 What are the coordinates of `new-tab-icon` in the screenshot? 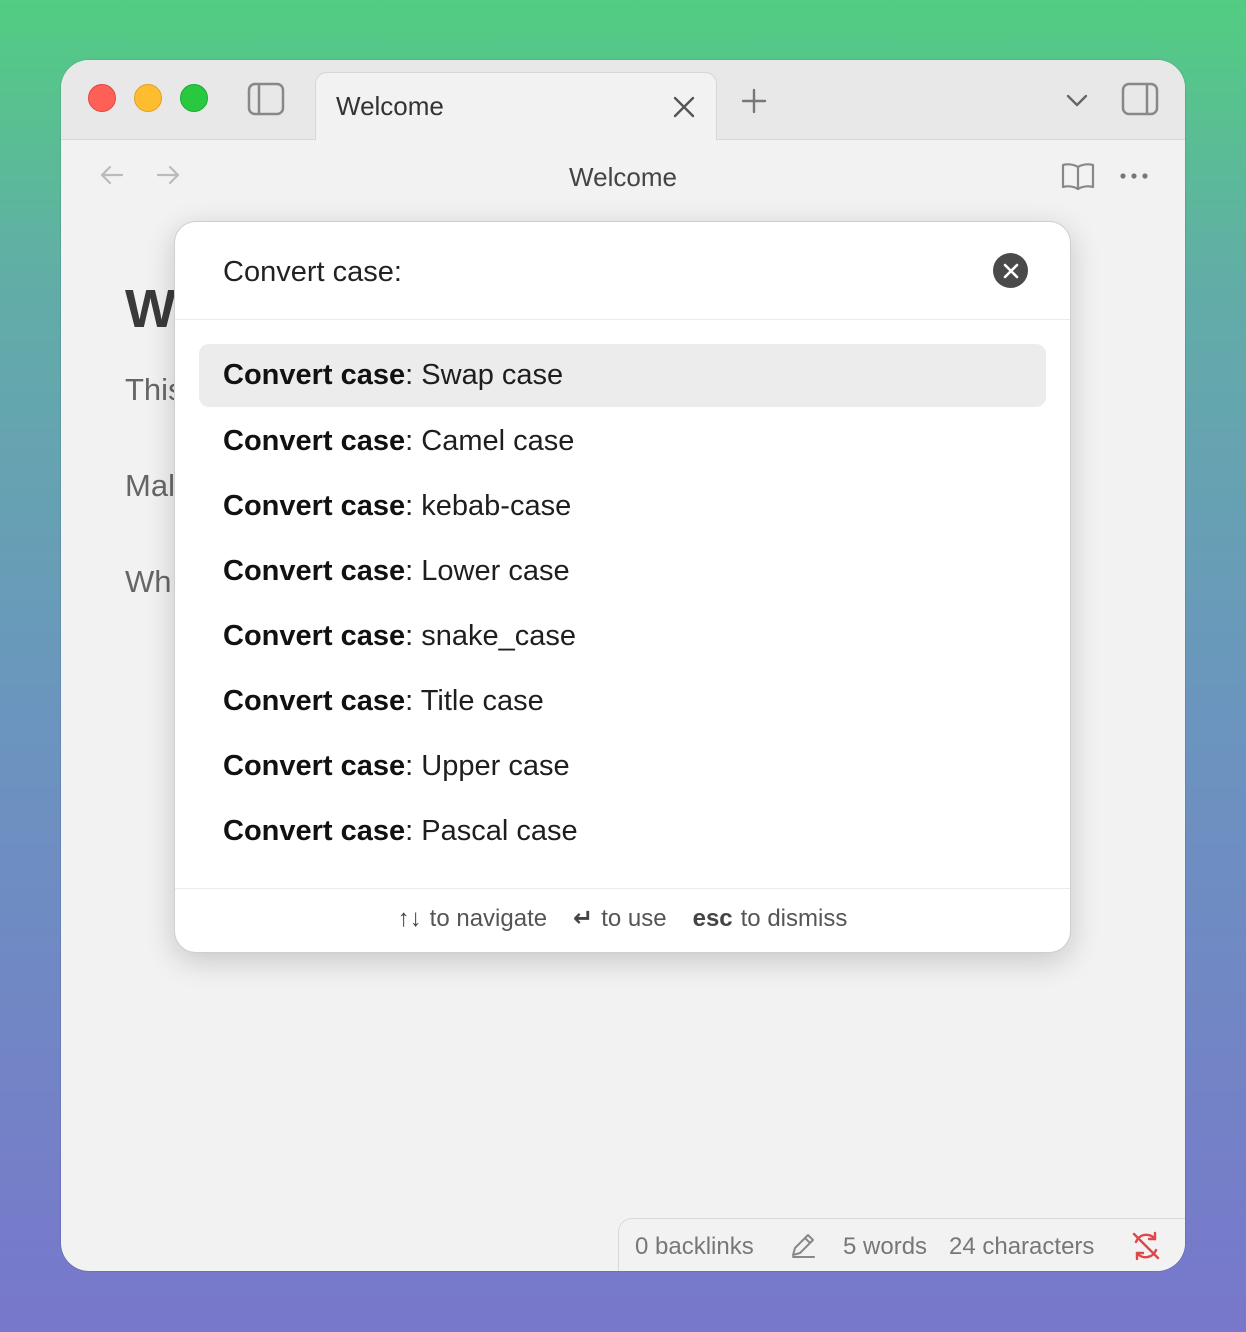 It's located at (754, 101).